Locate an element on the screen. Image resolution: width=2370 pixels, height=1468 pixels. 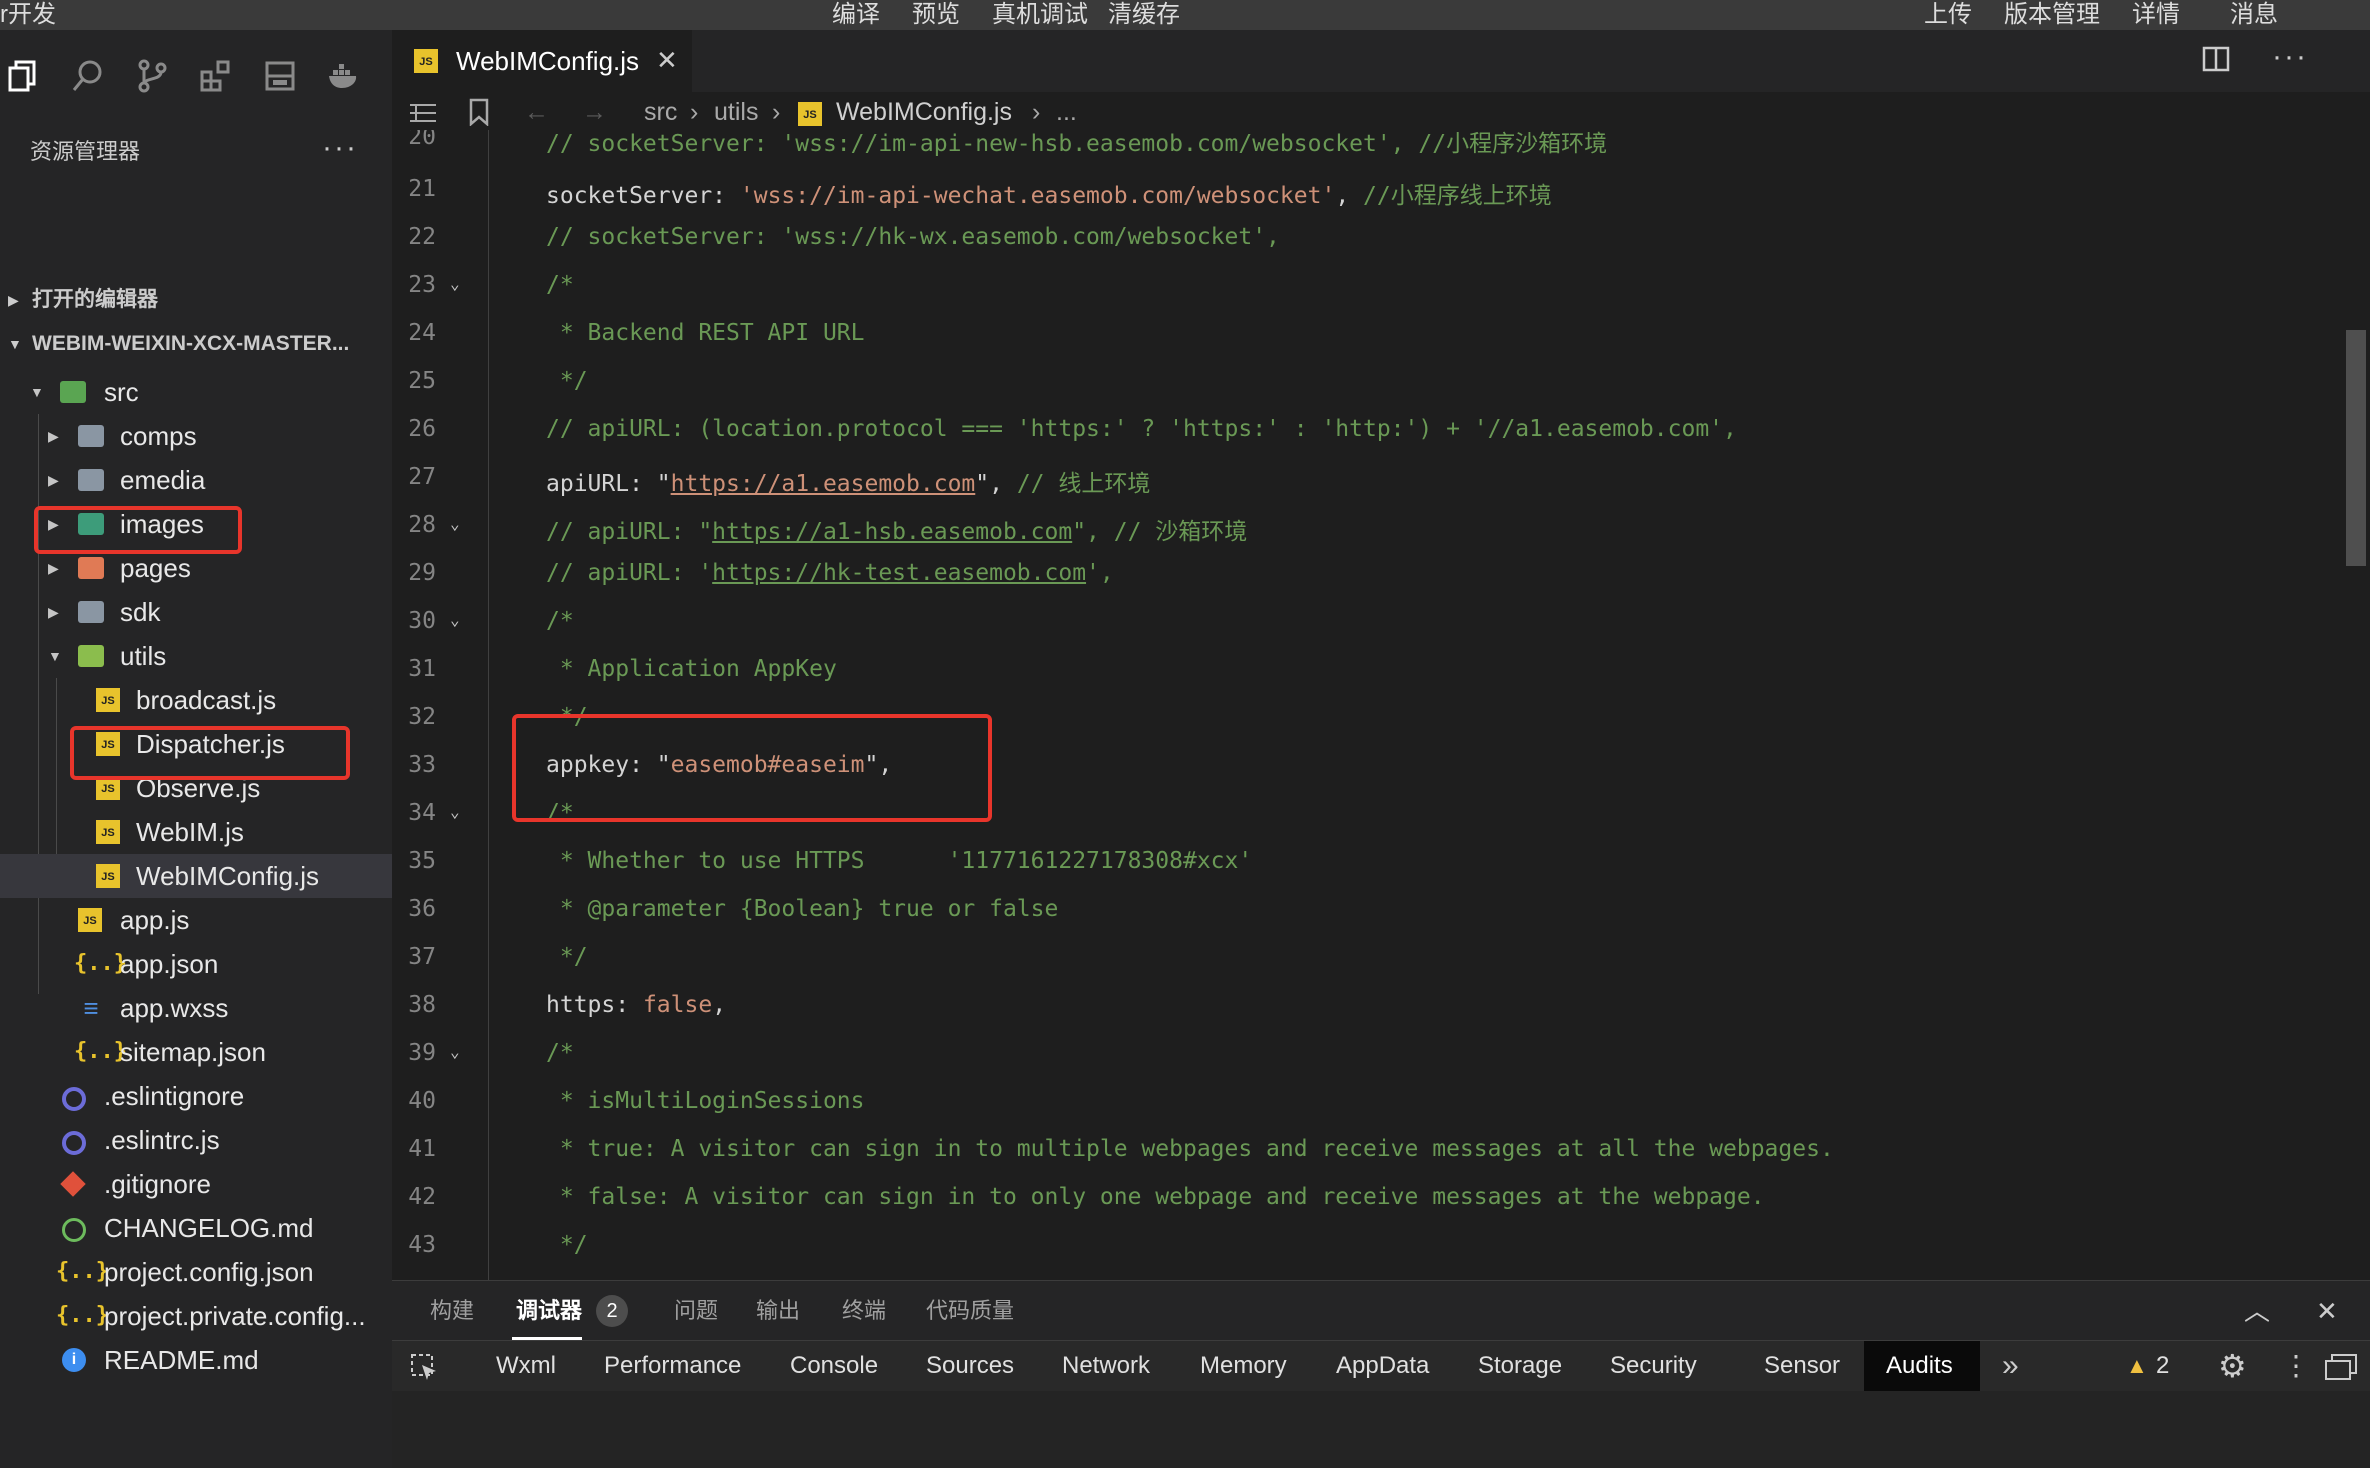
forward-arrow-icon: → is located at coordinates (594, 112).